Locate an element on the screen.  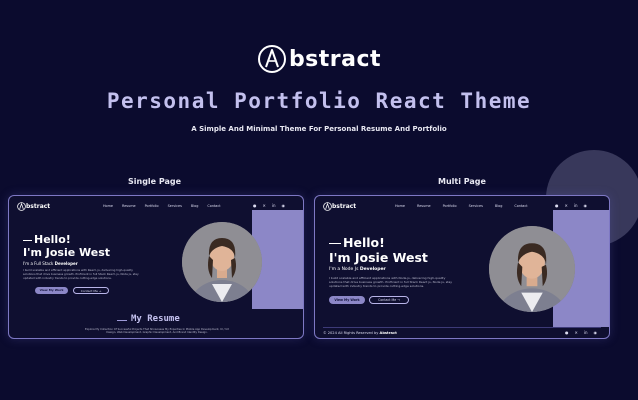
single-view-work-button: View My Work is located at coordinates (51, 290).